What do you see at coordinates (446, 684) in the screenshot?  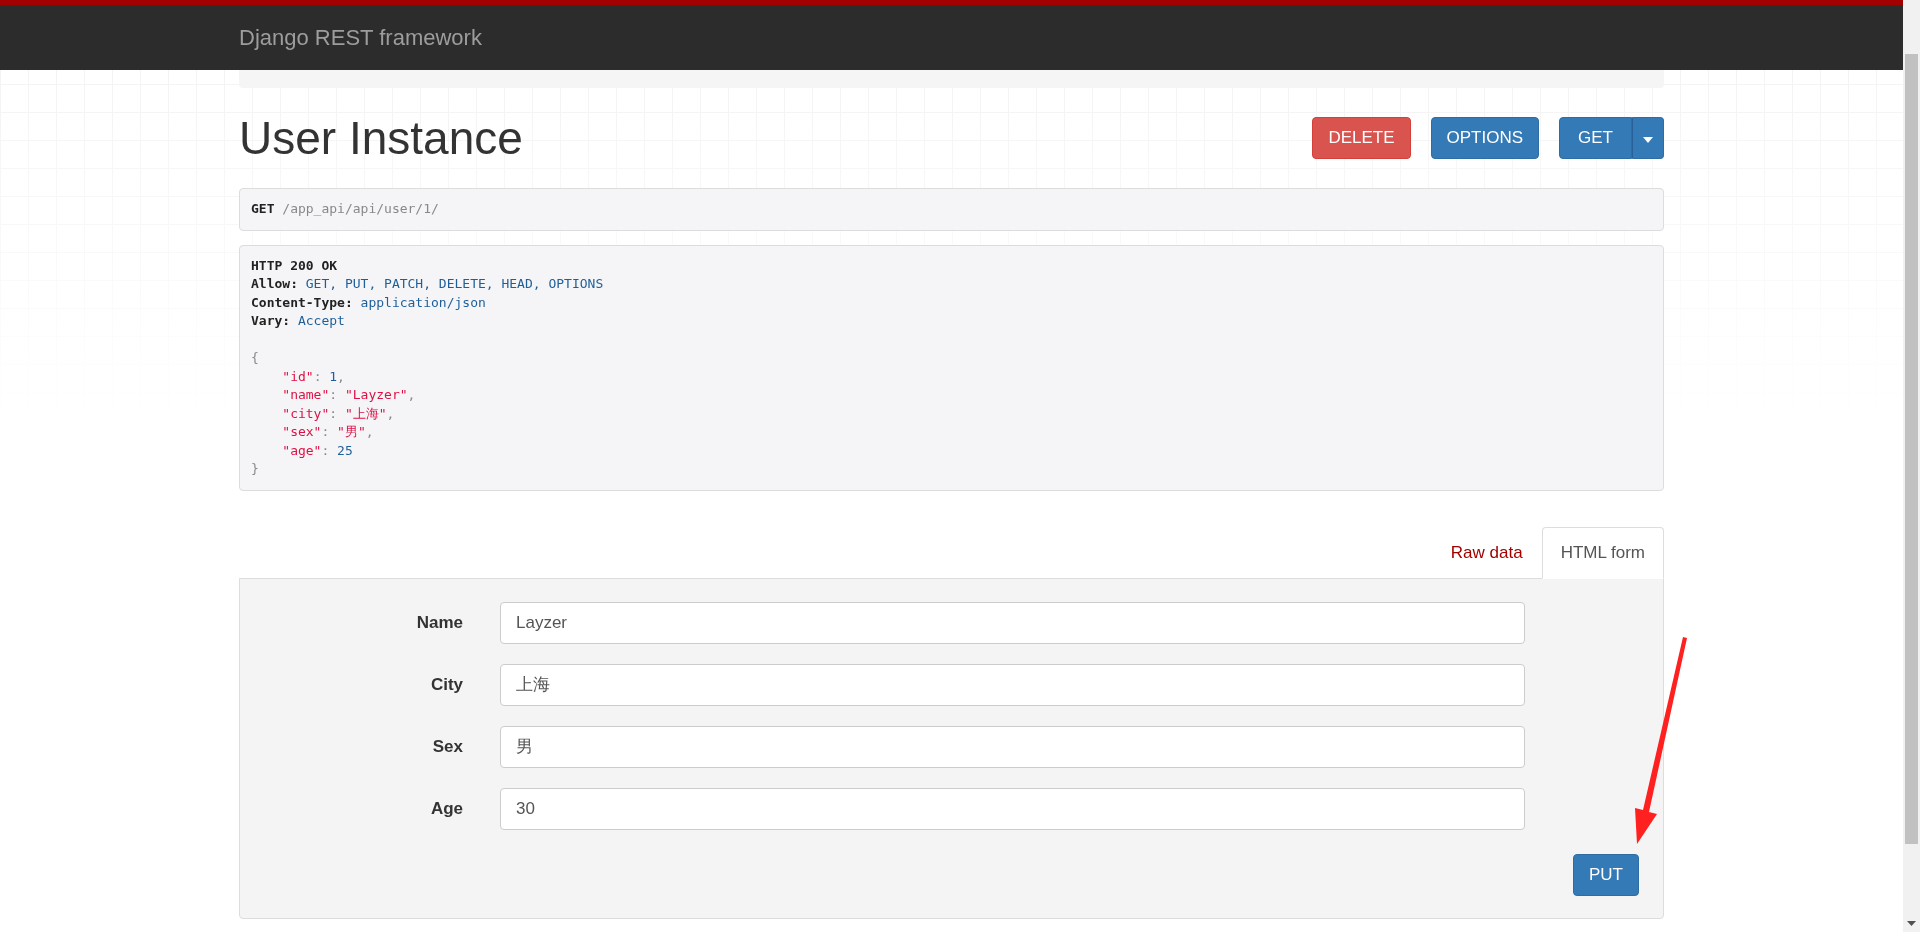 I see `field-label: City` at bounding box center [446, 684].